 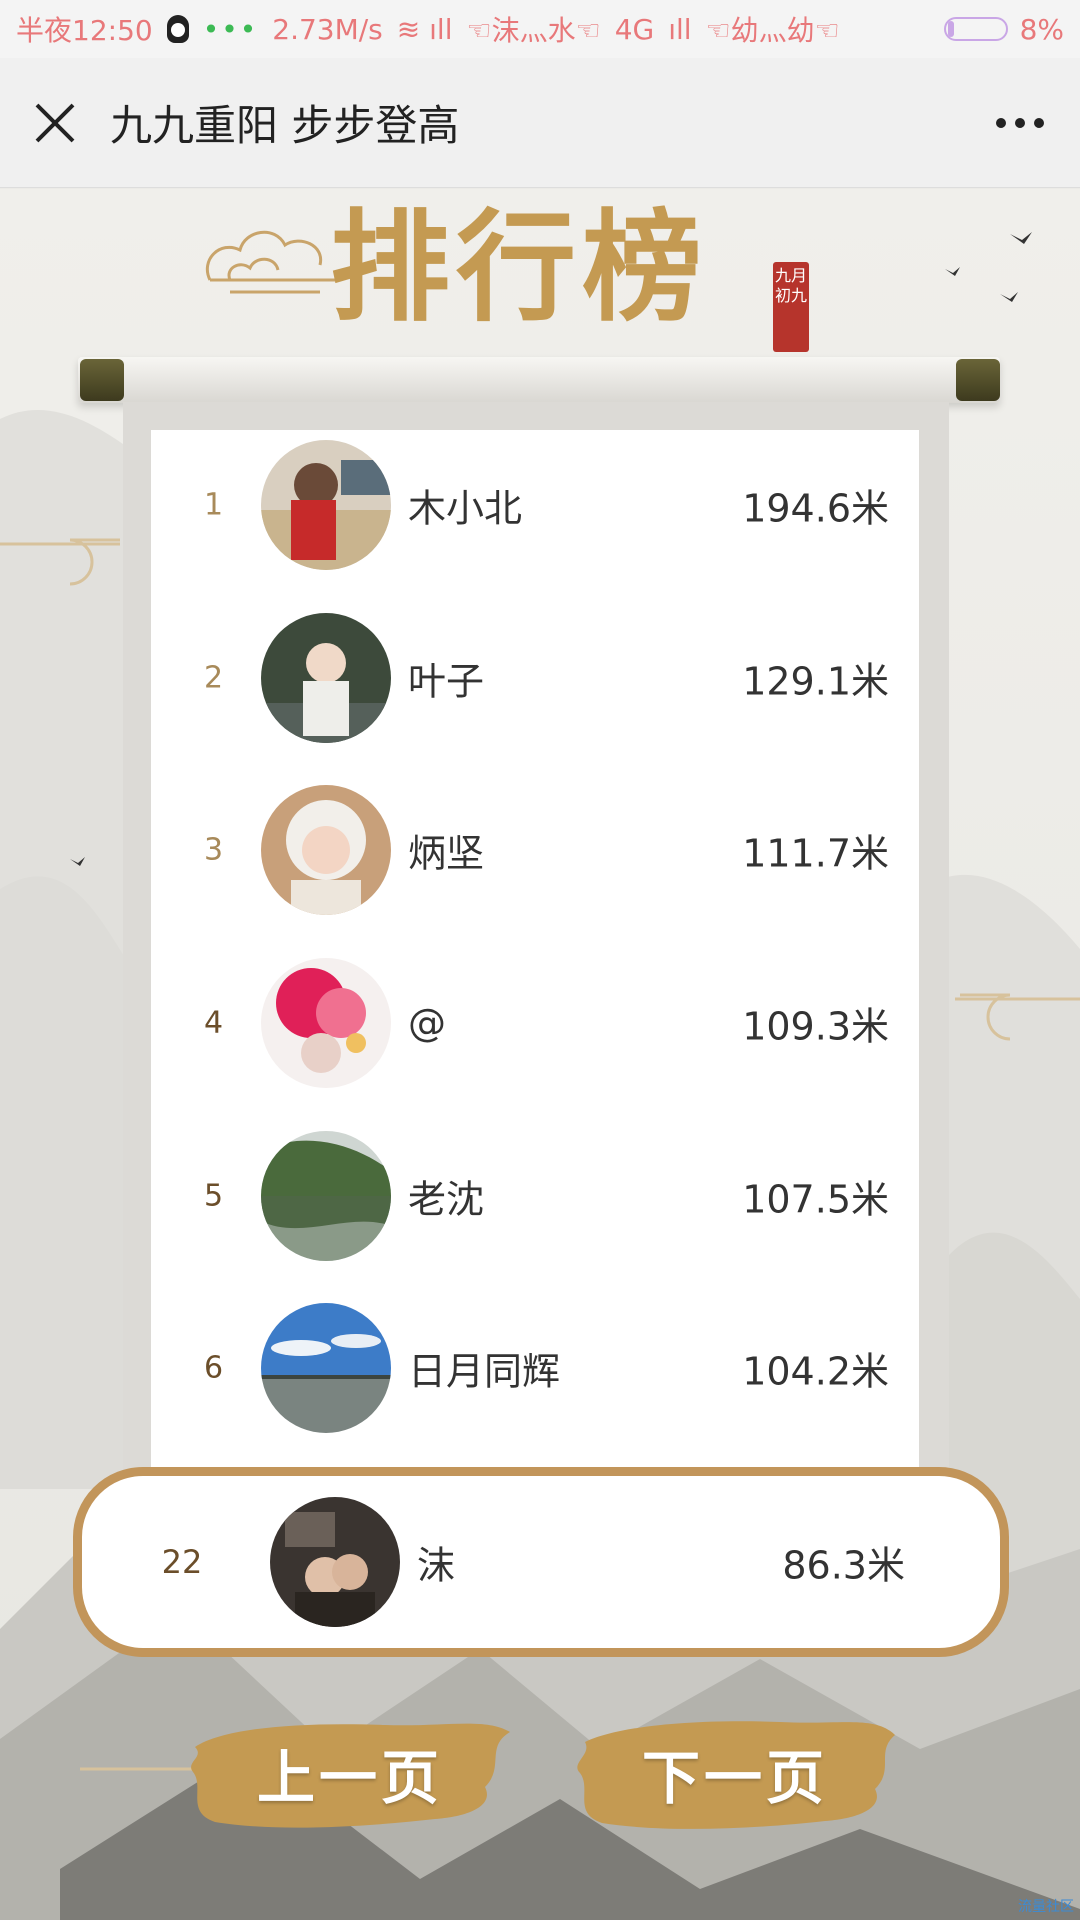 What do you see at coordinates (535, 850) in the screenshot?
I see `ranking-row: 3 炳坚 111.7米` at bounding box center [535, 850].